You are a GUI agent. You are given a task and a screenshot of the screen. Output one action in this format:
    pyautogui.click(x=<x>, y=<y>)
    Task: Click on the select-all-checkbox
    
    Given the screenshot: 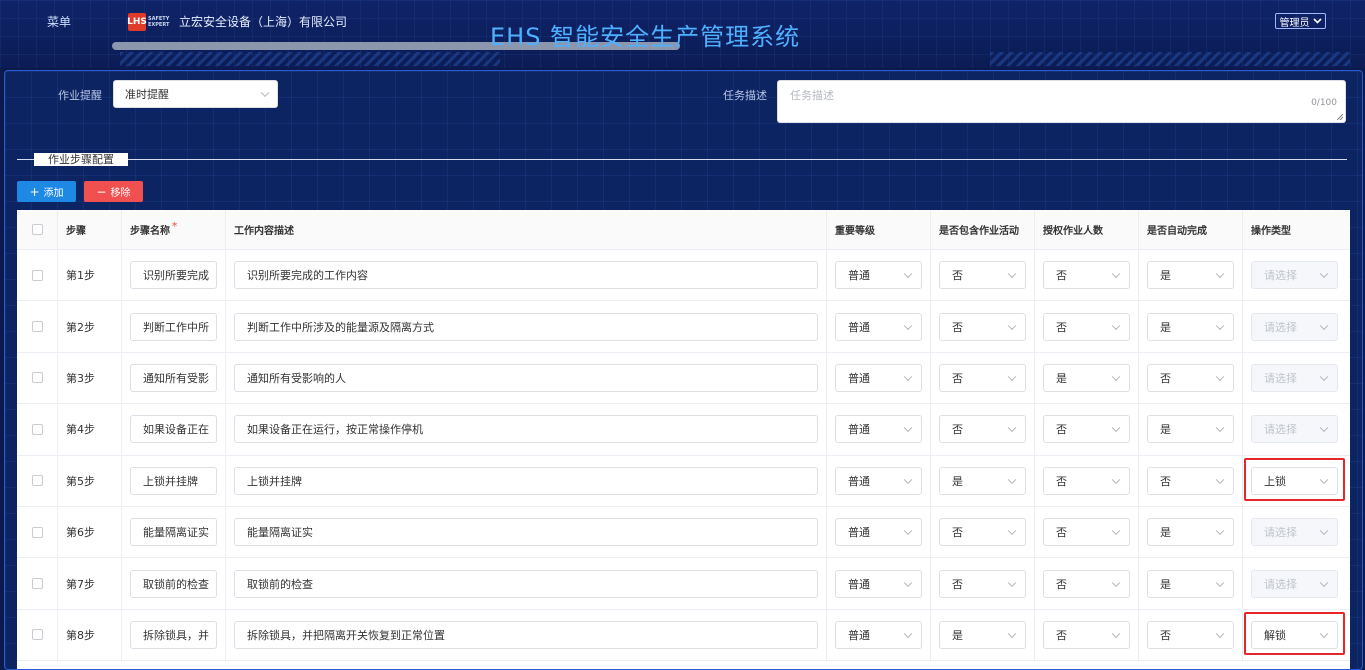 What is the action you would take?
    pyautogui.click(x=37, y=229)
    